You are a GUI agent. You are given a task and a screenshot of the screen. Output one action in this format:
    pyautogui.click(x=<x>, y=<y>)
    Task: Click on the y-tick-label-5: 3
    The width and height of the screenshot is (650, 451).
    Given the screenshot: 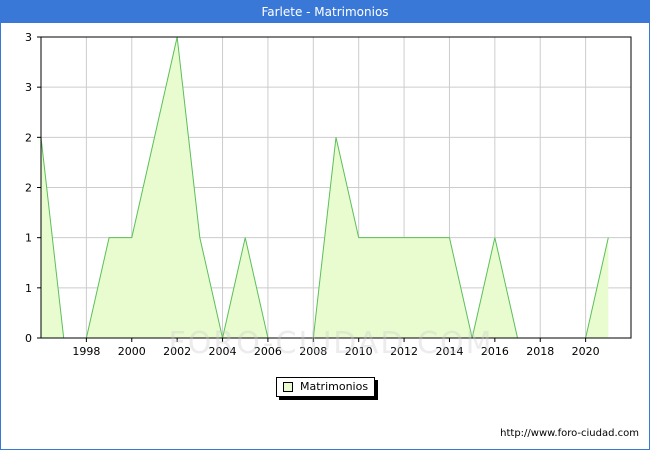 What is the action you would take?
    pyautogui.click(x=28, y=87)
    